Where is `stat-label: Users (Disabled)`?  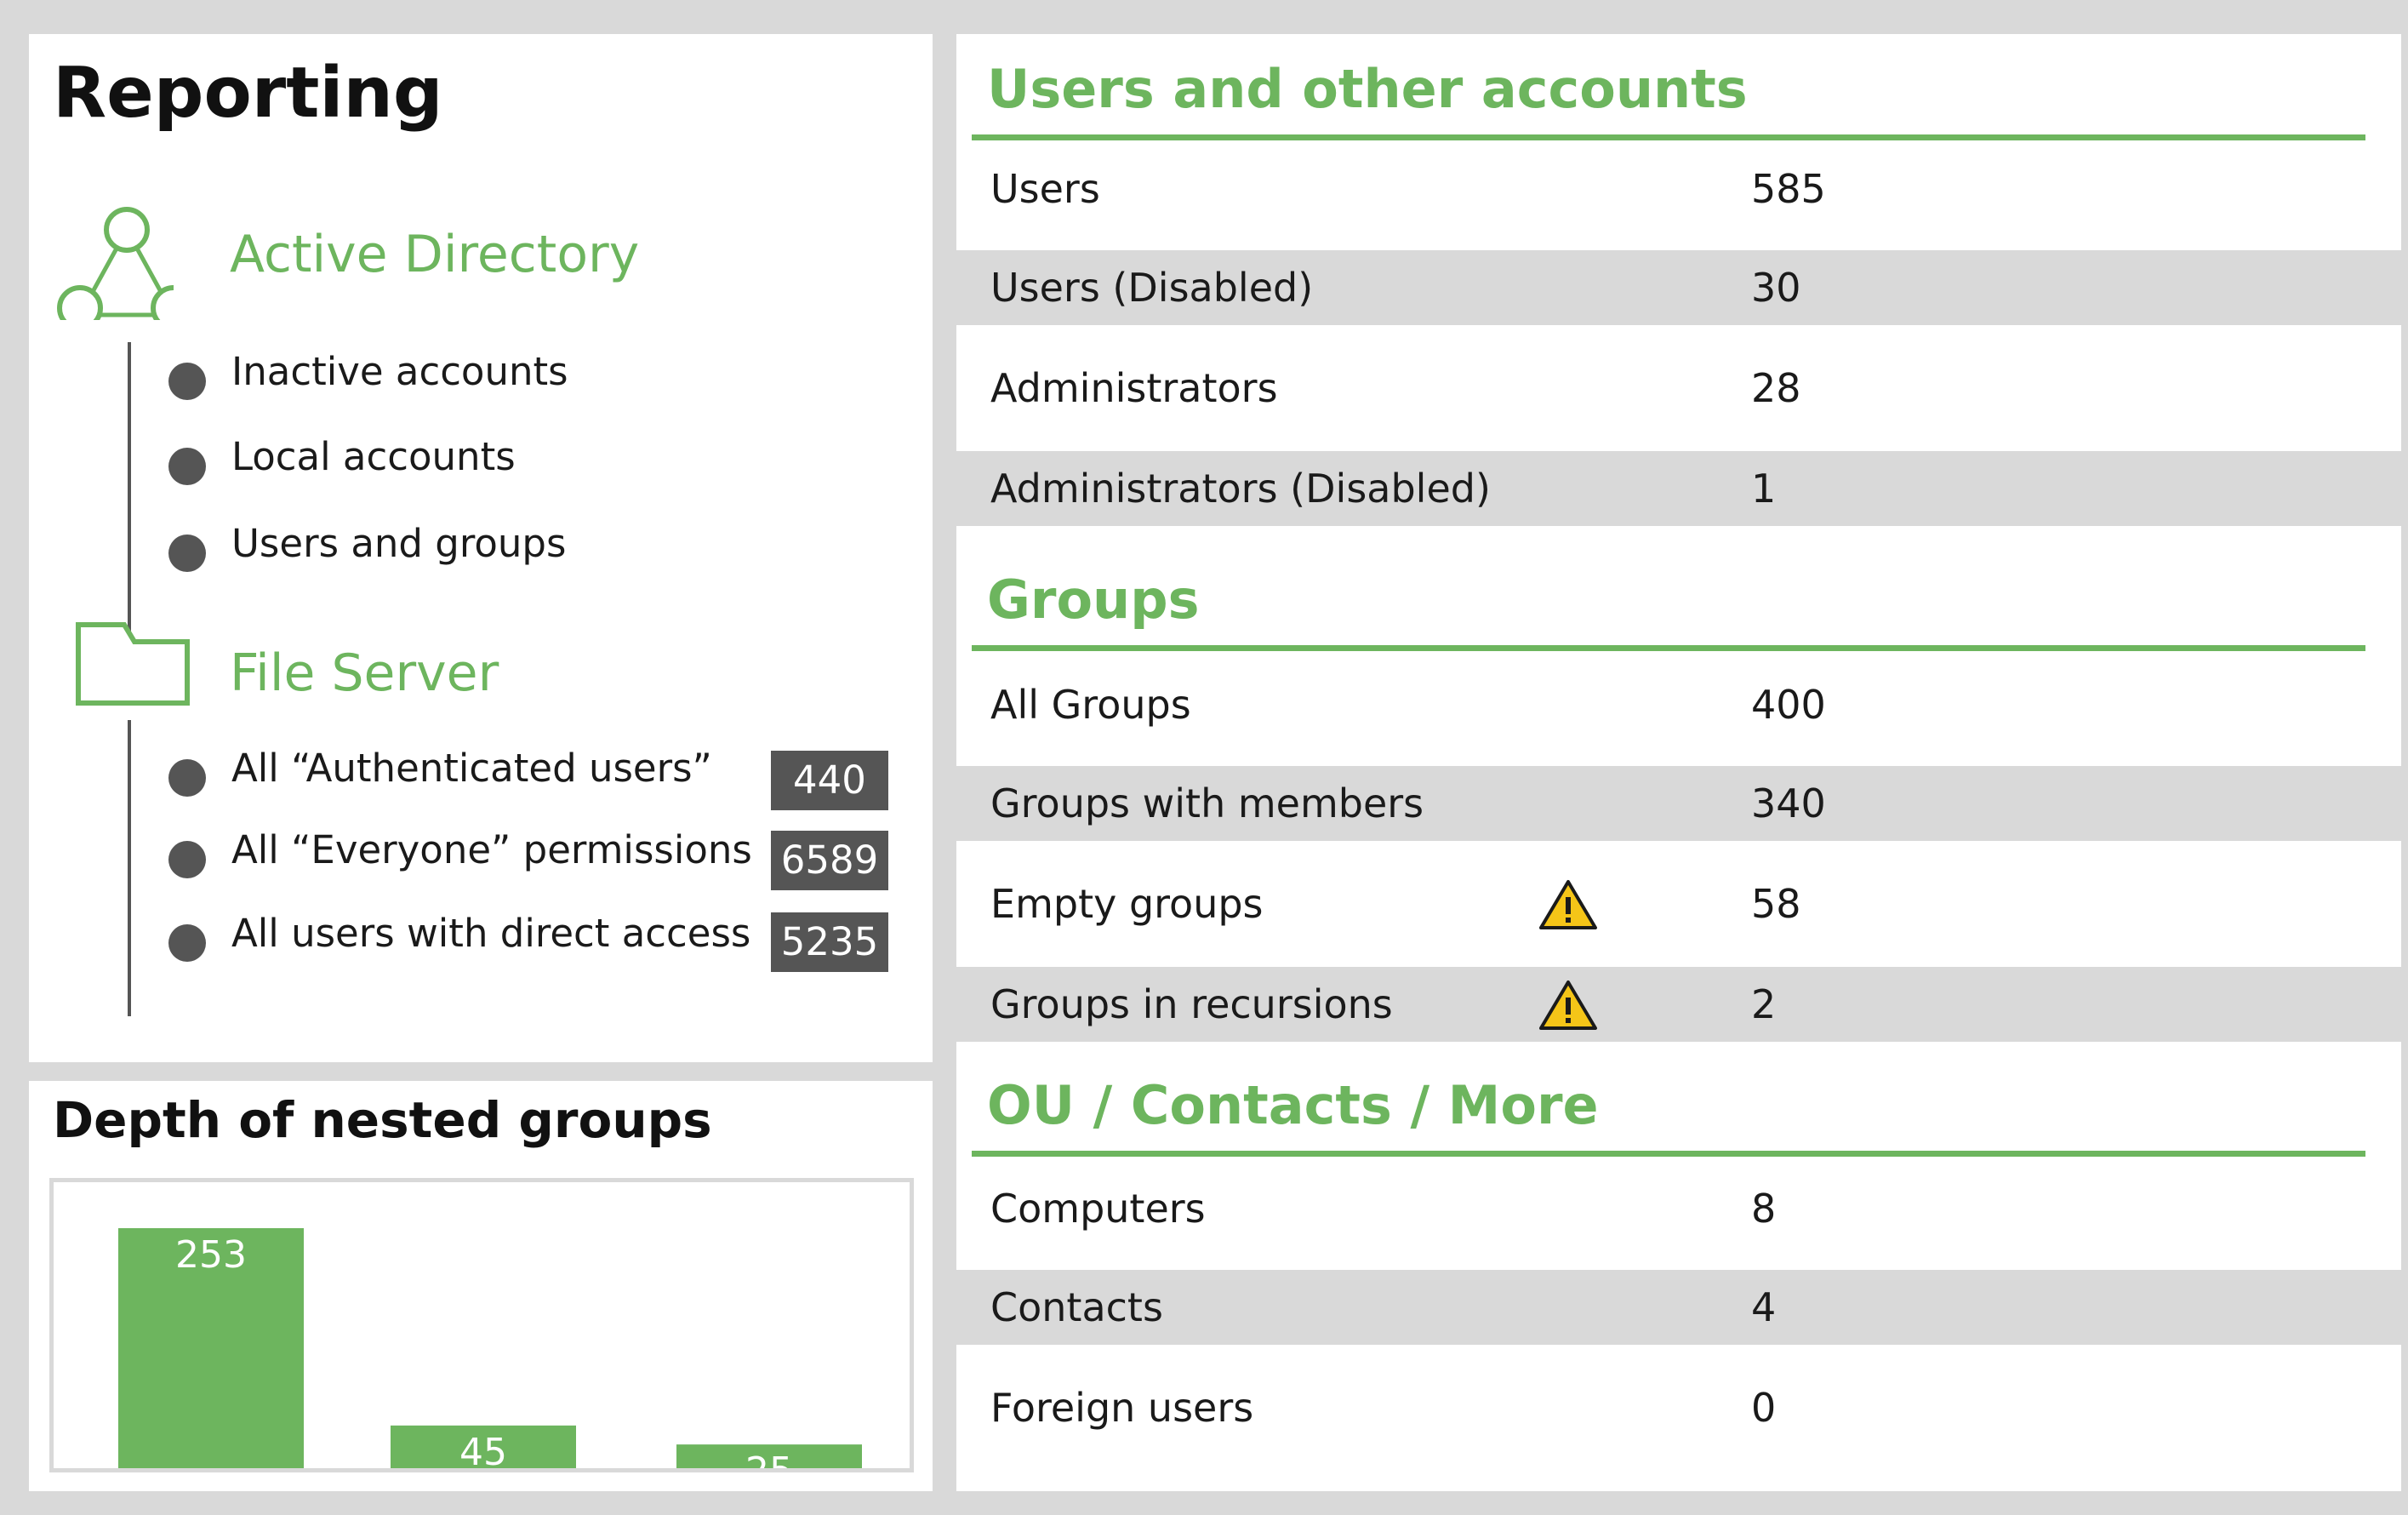 stat-label: Users (Disabled) is located at coordinates (1152, 288).